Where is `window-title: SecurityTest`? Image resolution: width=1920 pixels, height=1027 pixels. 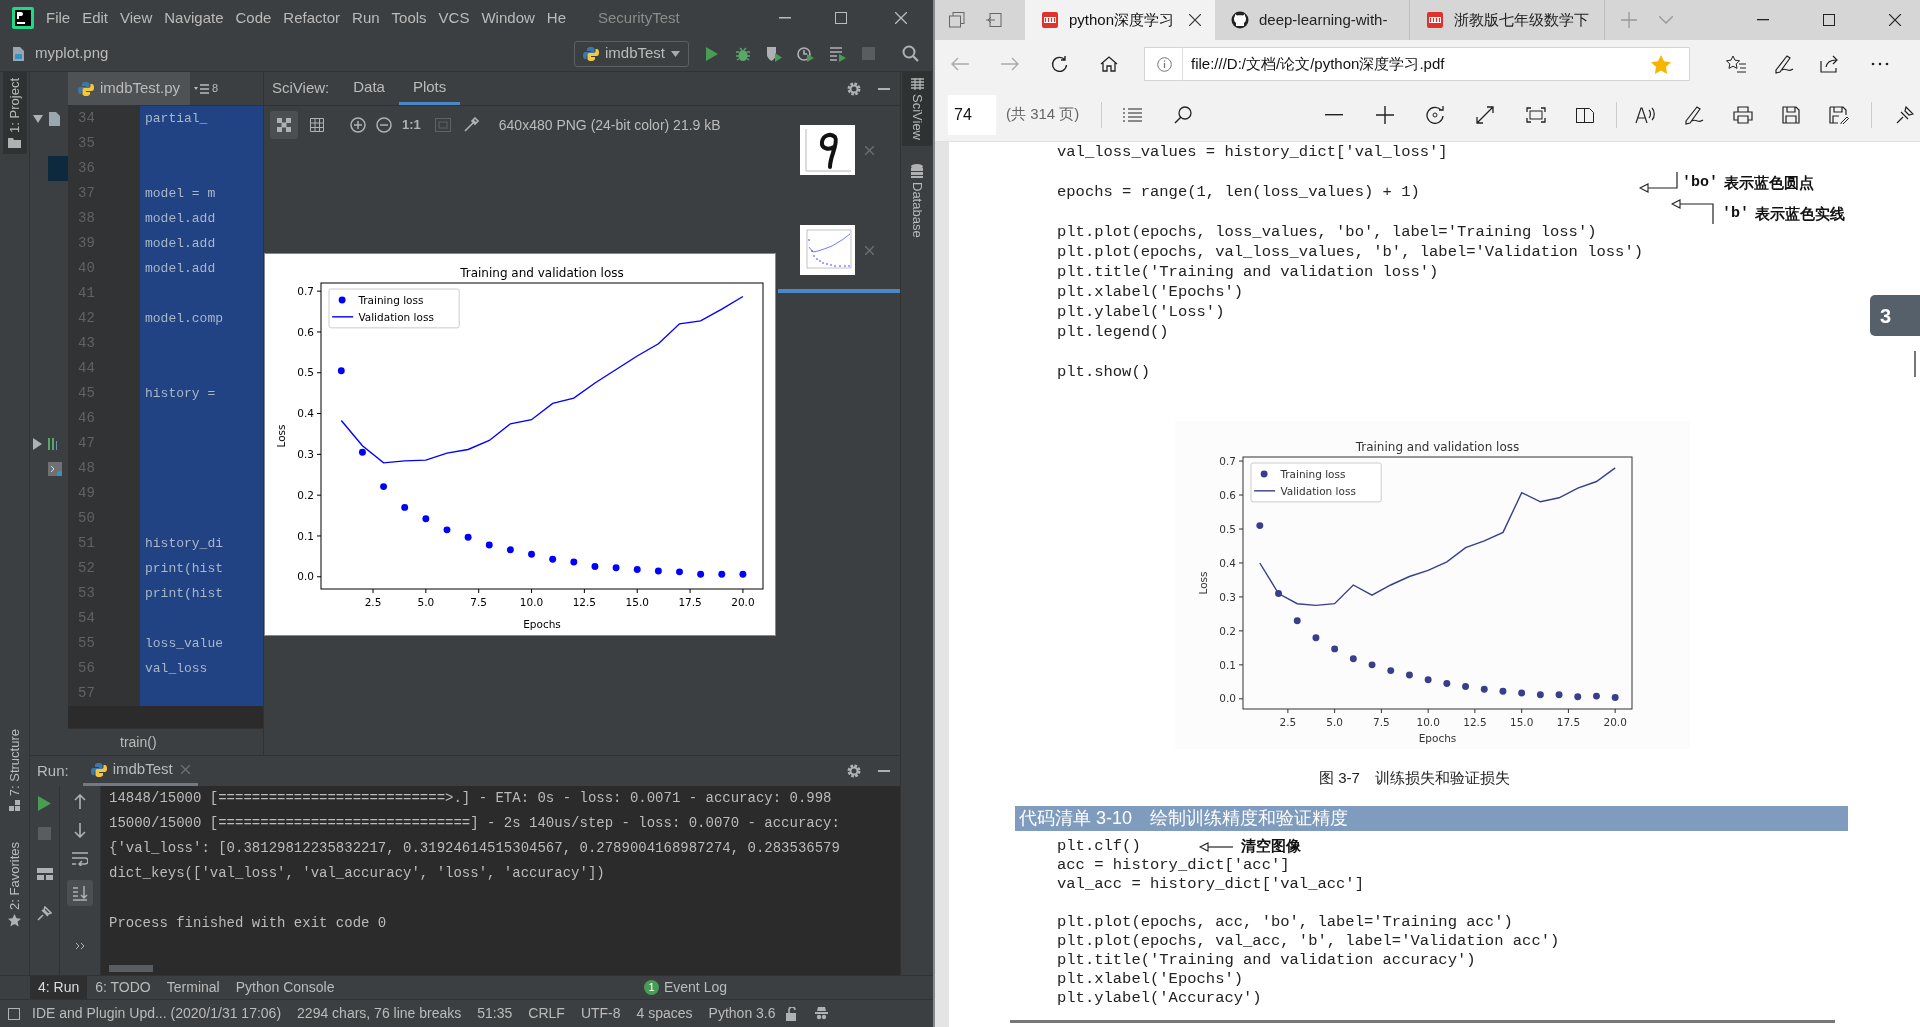 window-title: SecurityTest is located at coordinates (639, 17).